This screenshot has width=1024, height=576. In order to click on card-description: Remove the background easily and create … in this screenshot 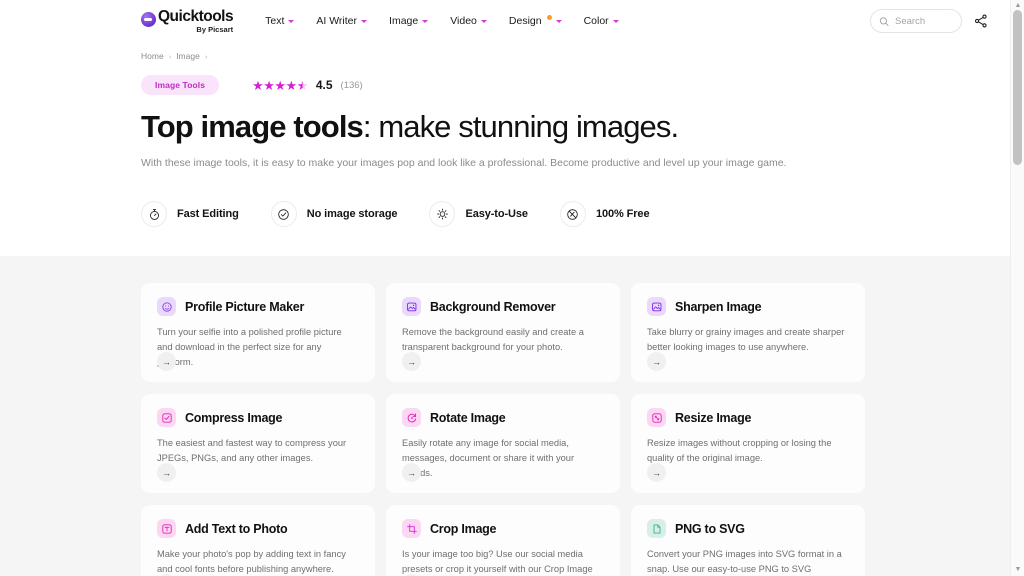, I will do `click(493, 340)`.